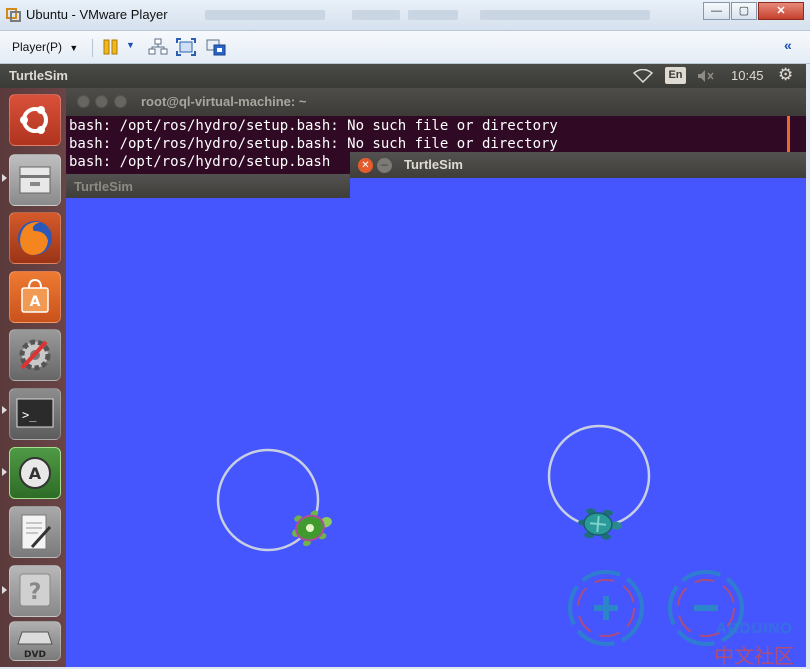 The height and width of the screenshot is (669, 810). What do you see at coordinates (35, 238) in the screenshot?
I see `firefox-icon` at bounding box center [35, 238].